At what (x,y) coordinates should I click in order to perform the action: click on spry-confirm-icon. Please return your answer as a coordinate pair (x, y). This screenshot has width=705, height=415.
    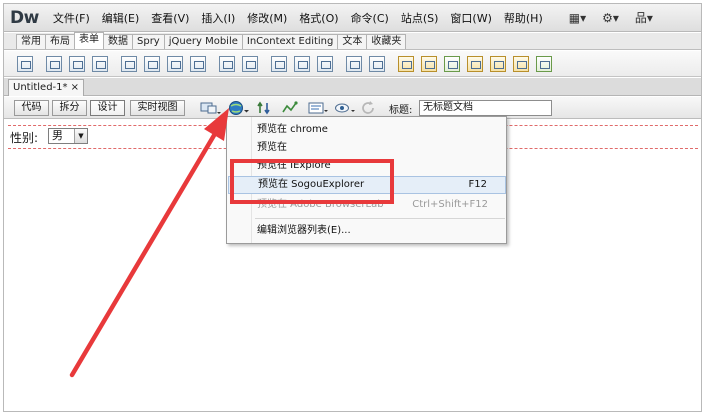
    Looking at the image, I should click on (521, 63).